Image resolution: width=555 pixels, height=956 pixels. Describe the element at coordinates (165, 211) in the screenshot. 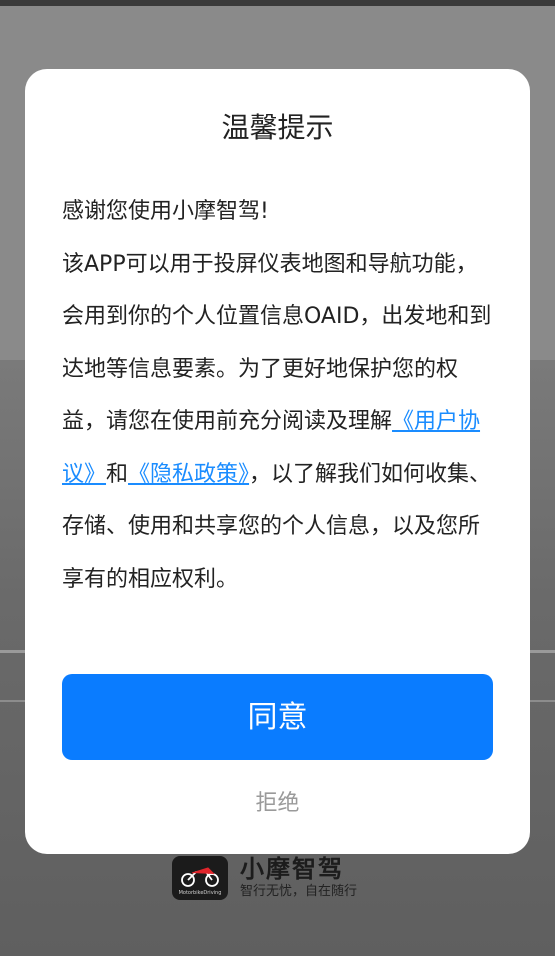

I see `greeting-text: 感谢您使用小摩智驾!` at that location.